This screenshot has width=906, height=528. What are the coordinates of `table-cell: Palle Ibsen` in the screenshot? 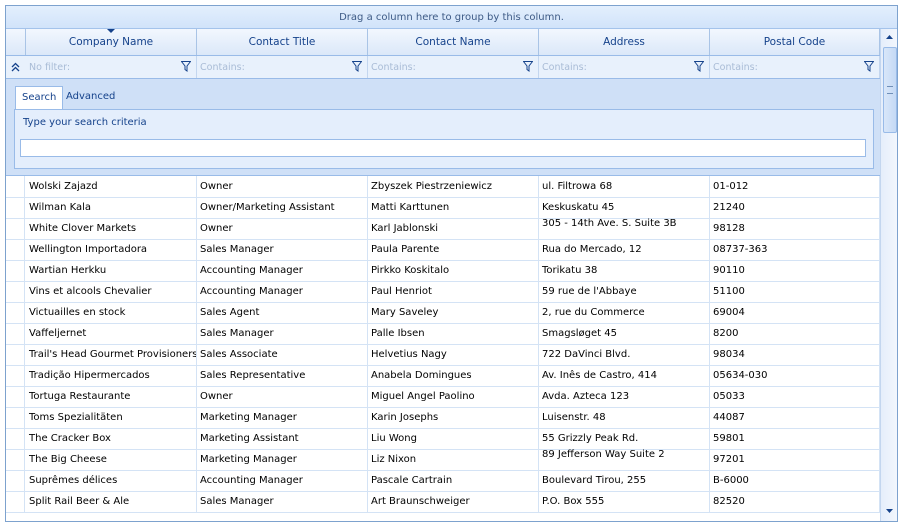 It's located at (453, 333).